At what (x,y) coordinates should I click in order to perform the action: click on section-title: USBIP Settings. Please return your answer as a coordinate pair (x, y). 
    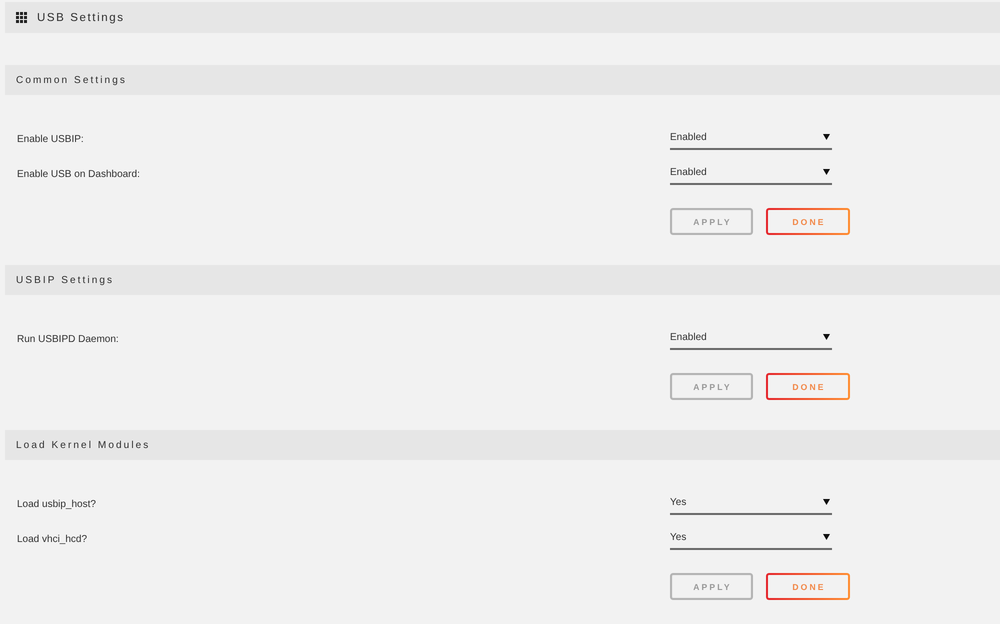
    Looking at the image, I should click on (65, 280).